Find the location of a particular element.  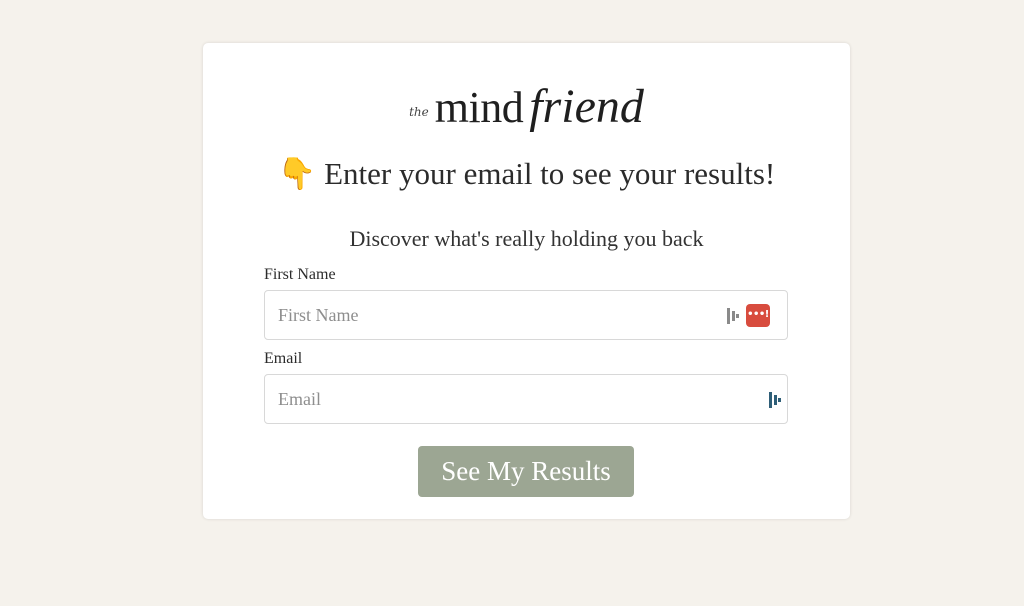

email-field-wrapper is located at coordinates (526, 399).